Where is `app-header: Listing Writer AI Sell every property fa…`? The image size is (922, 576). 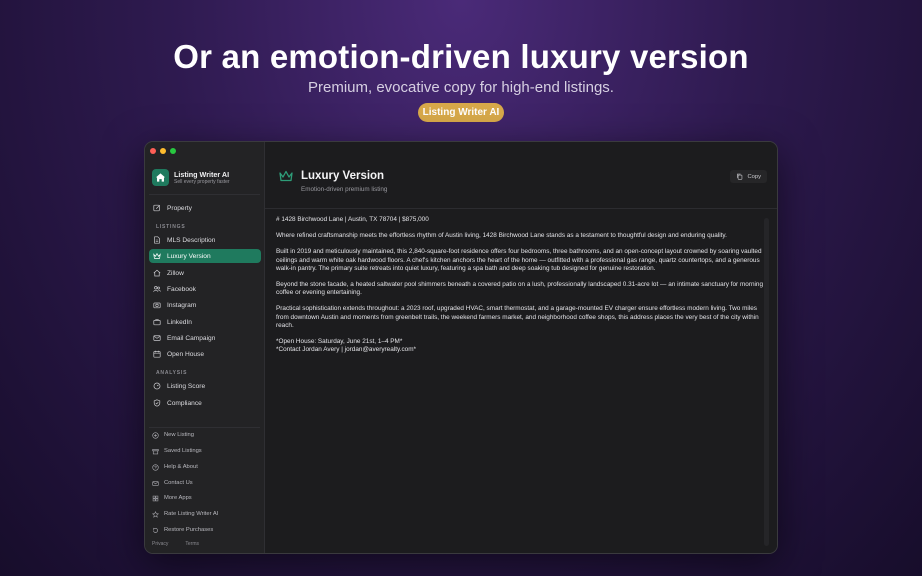
app-header: Listing Writer AI Sell every property fa… is located at coordinates (191, 177).